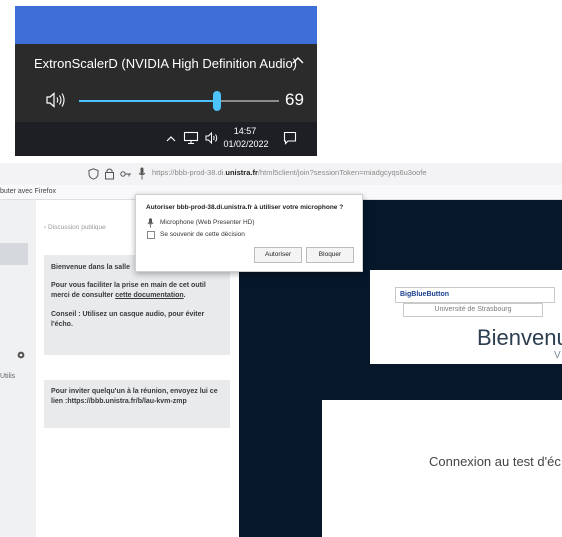 The image size is (562, 537). I want to click on audio-test-modal: Connexion au test d'éc, so click(442, 468).